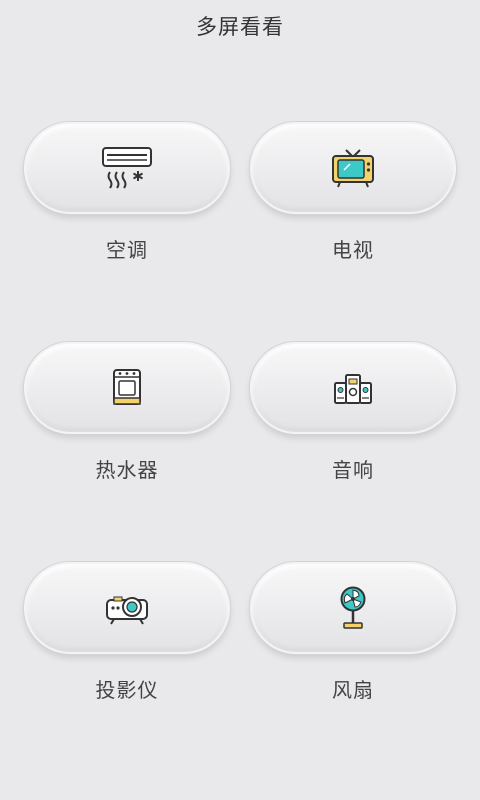 Image resolution: width=480 pixels, height=800 pixels. I want to click on device-label: 空调, so click(127, 250).